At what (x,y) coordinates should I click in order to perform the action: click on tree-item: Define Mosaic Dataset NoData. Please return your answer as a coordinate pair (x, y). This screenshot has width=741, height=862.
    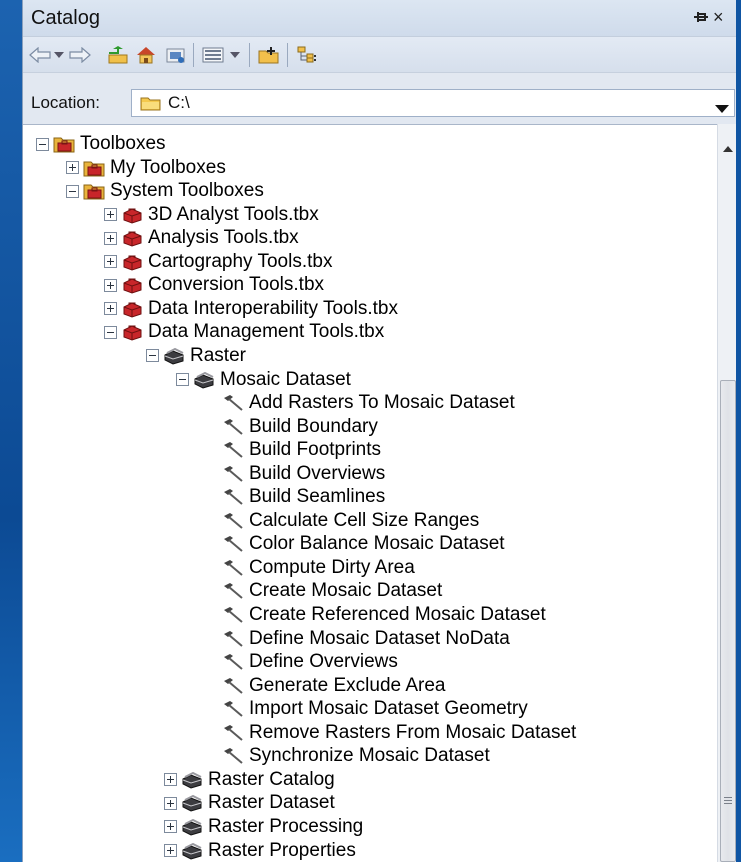
    Looking at the image, I should click on (366, 639).